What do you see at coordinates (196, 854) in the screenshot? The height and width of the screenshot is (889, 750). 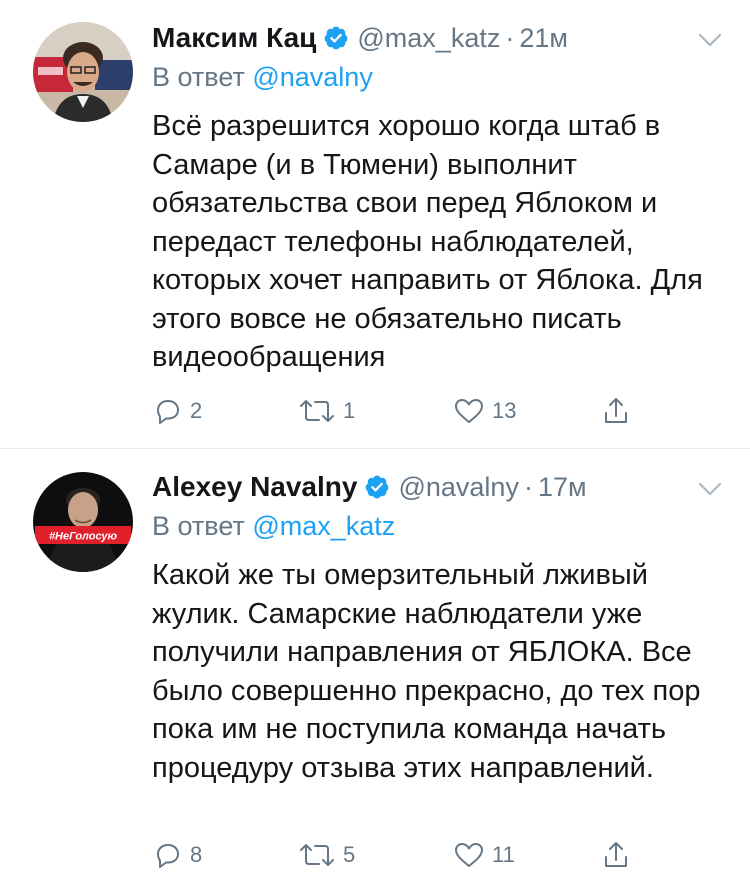 I see `reply-count: 8` at bounding box center [196, 854].